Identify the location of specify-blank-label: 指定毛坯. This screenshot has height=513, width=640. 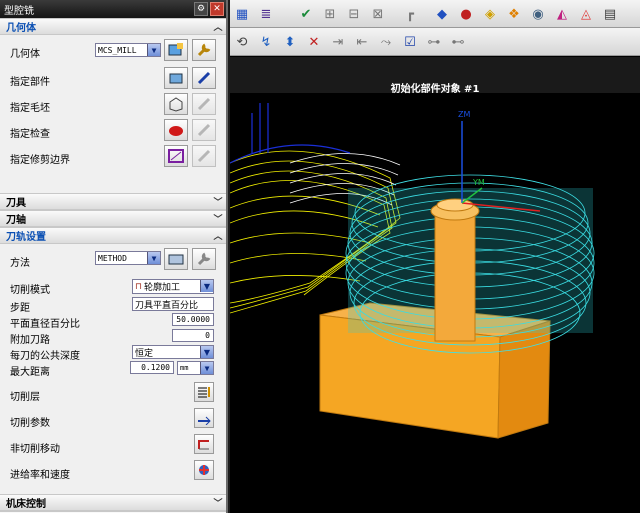
(30, 108).